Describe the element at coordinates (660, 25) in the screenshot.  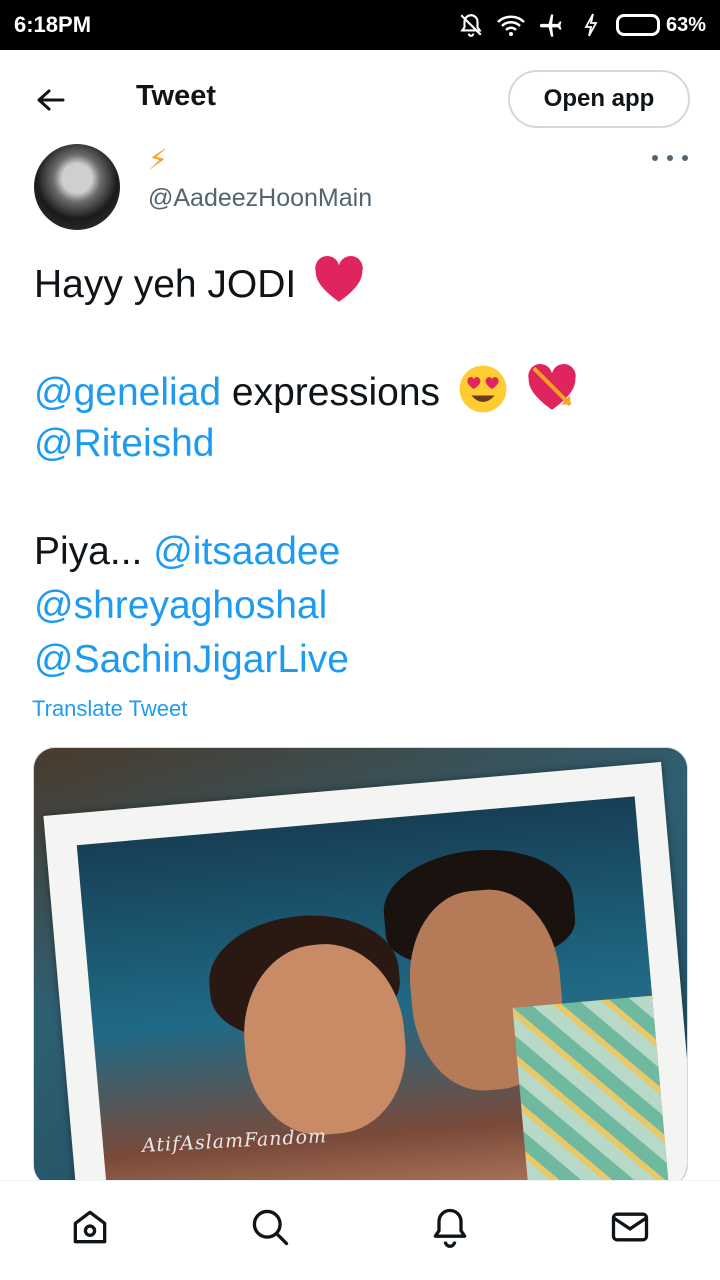
I see `battery-icon: 63%` at that location.